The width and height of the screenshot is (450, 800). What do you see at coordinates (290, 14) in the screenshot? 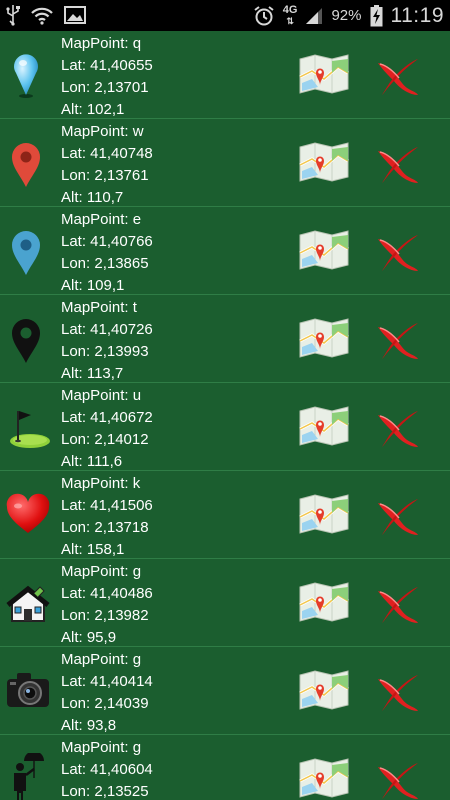
I see `network-type: 4G ⇅` at bounding box center [290, 14].